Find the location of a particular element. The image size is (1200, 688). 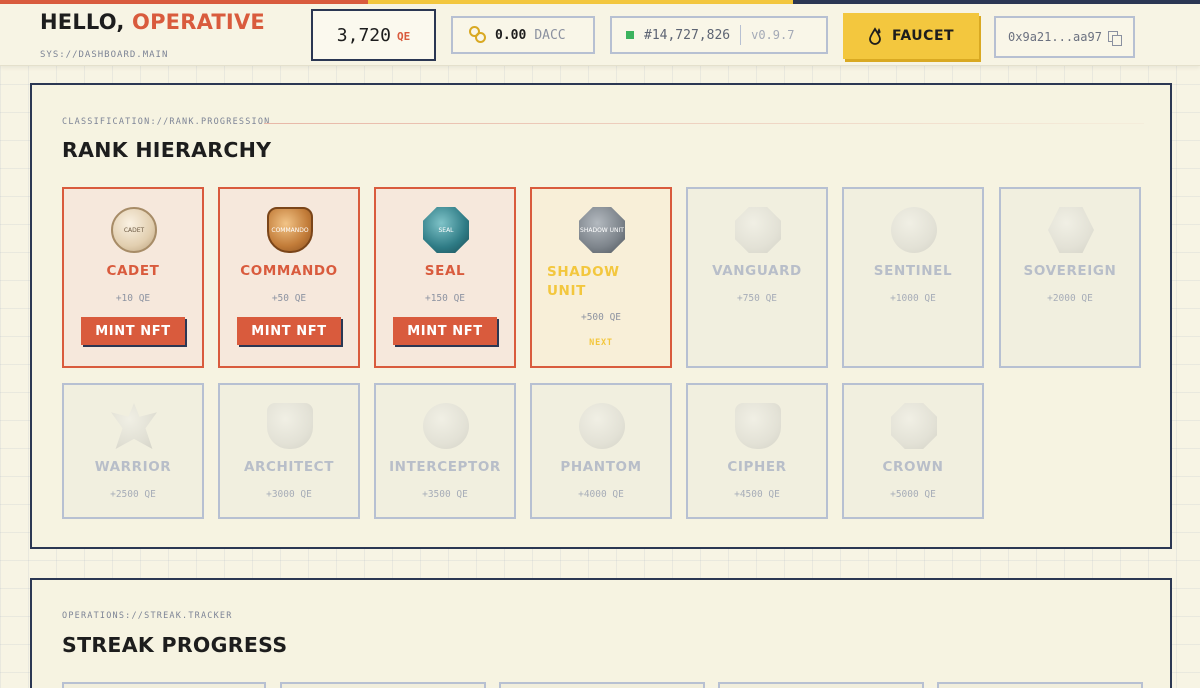

divider is located at coordinates (741, 35).